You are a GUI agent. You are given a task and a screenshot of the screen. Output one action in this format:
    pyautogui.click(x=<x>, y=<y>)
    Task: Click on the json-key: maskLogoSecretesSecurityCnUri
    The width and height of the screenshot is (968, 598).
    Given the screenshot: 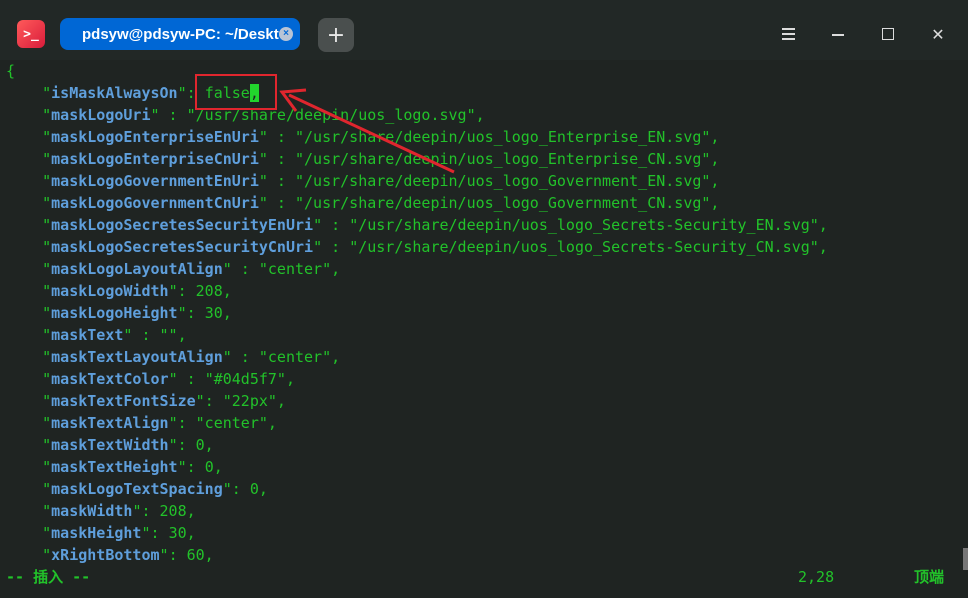 What is the action you would take?
    pyautogui.click(x=182, y=247)
    